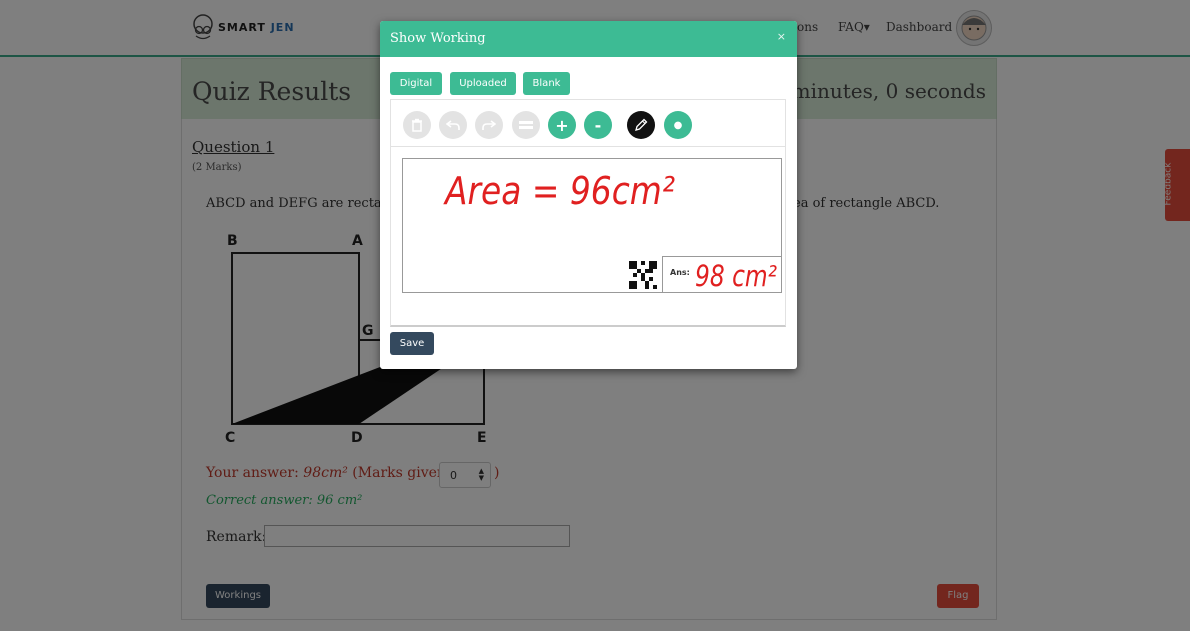 The width and height of the screenshot is (1190, 631). I want to click on zoom-in-button: +, so click(562, 125).